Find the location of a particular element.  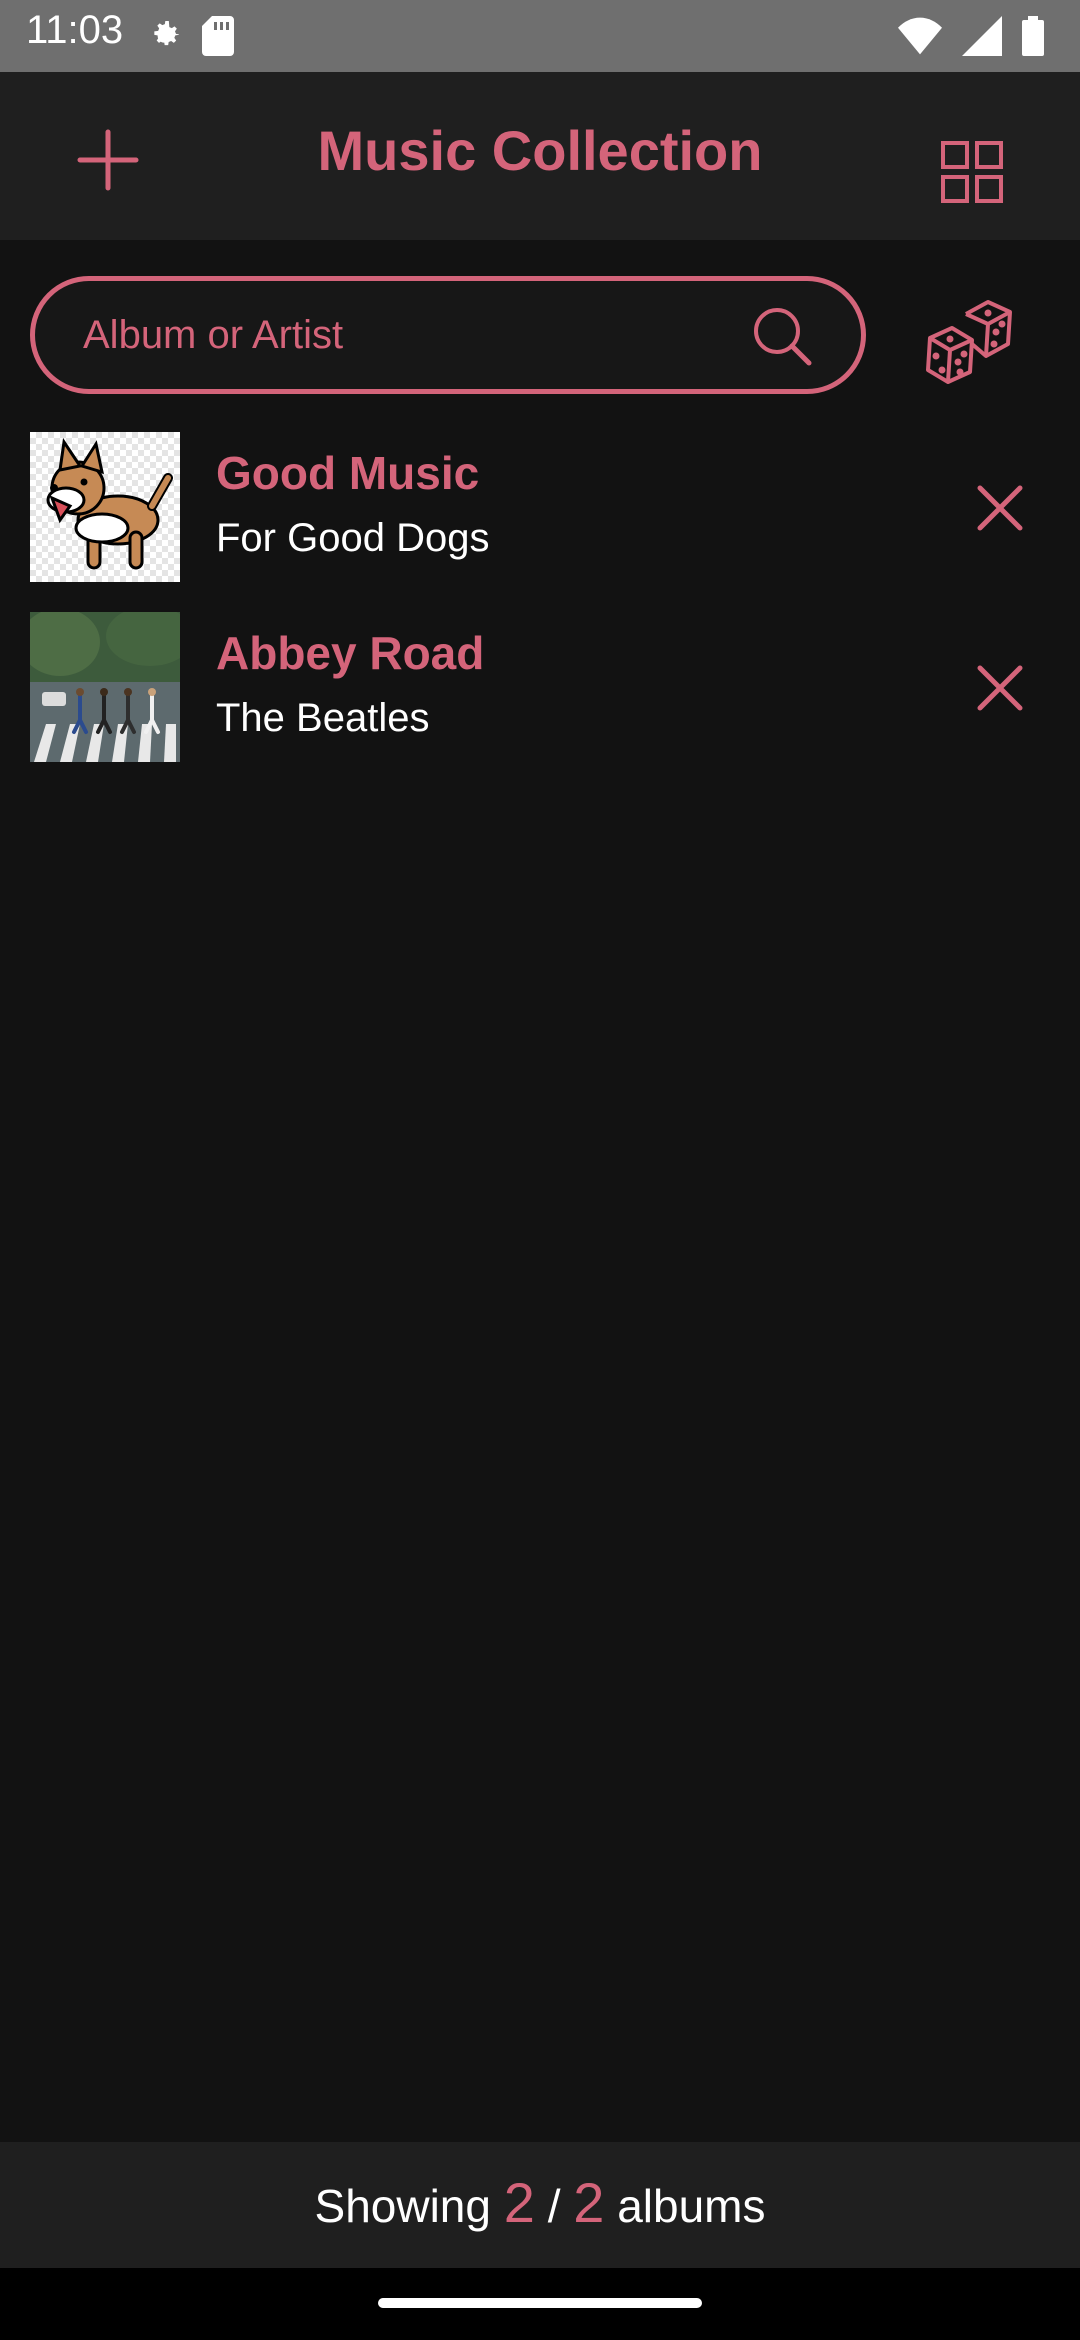

home-indicator is located at coordinates (540, 2303).